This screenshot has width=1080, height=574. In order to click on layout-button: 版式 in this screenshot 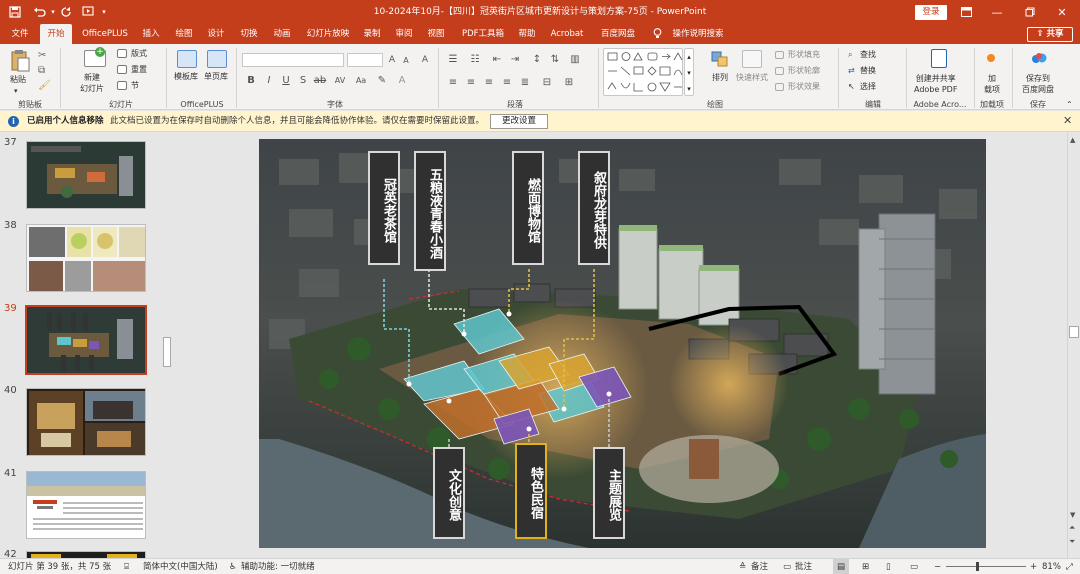, I will do `click(139, 54)`.